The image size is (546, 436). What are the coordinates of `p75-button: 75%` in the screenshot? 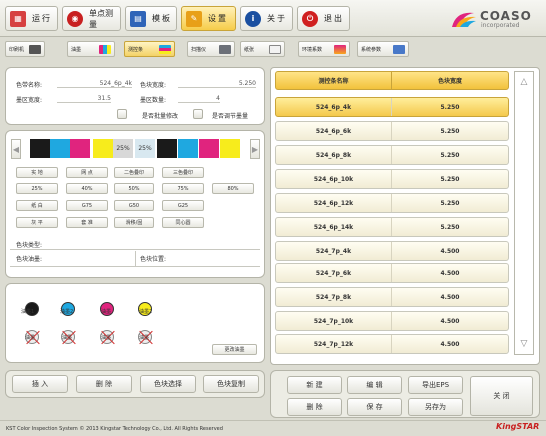 It's located at (183, 188).